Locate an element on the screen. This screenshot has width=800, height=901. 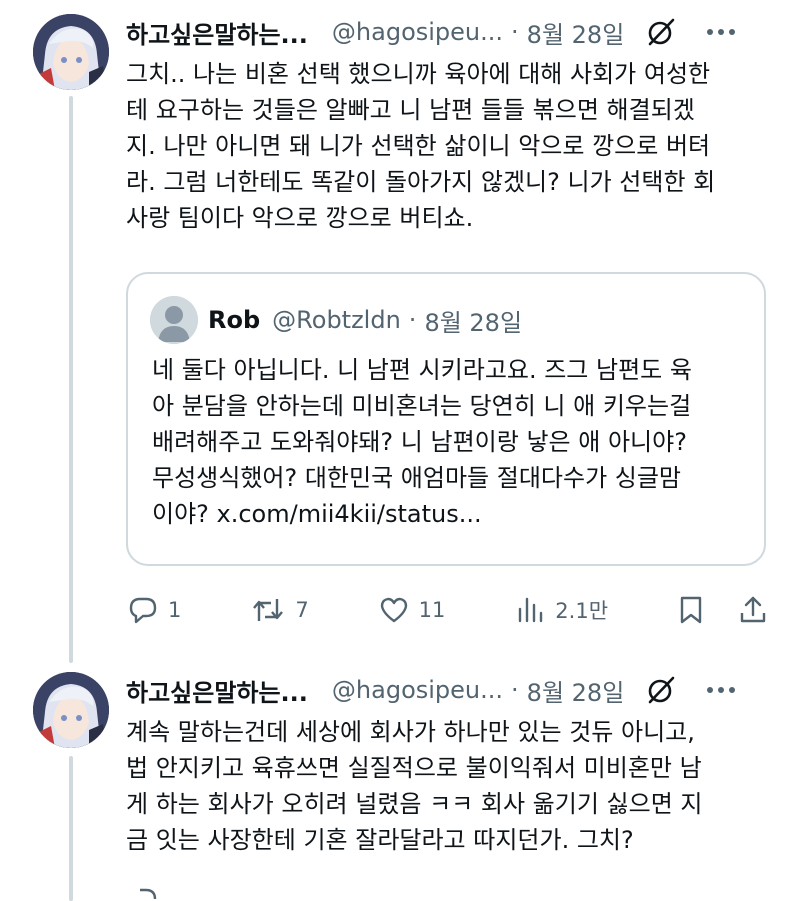
views-button: 2.1만 is located at coordinates (561, 610).